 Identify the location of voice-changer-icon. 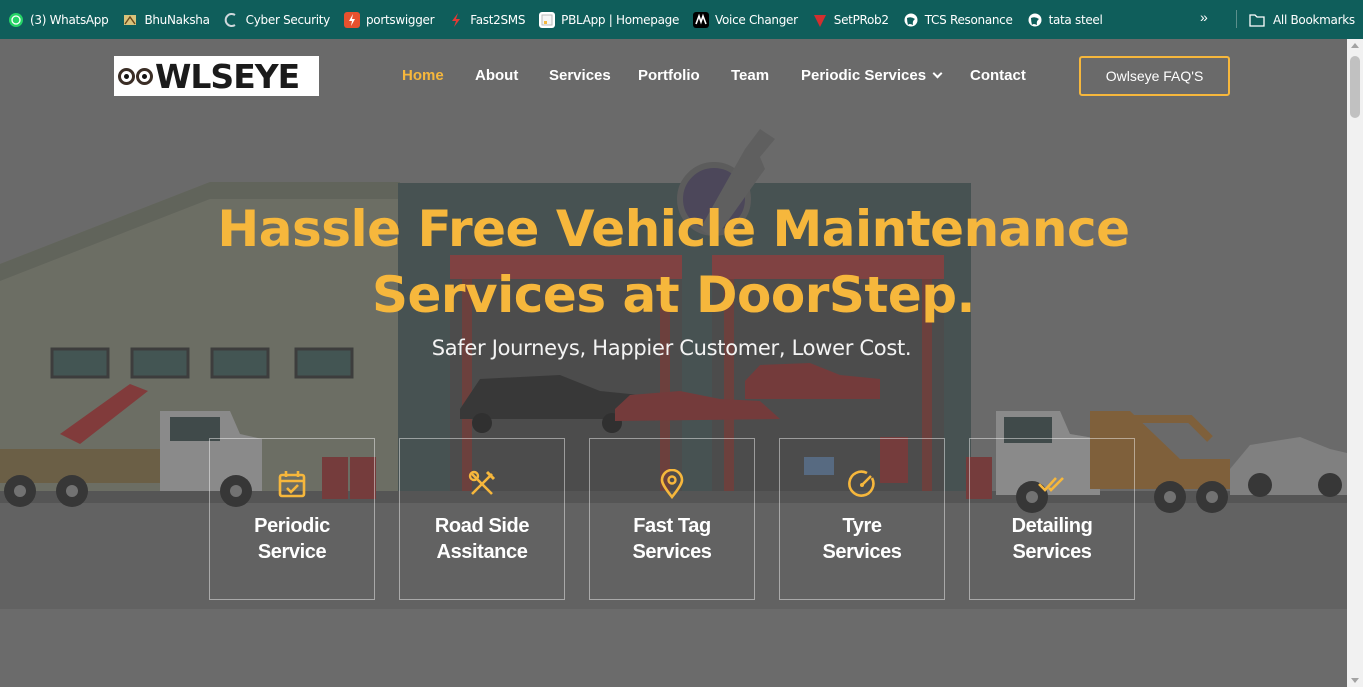
(701, 19).